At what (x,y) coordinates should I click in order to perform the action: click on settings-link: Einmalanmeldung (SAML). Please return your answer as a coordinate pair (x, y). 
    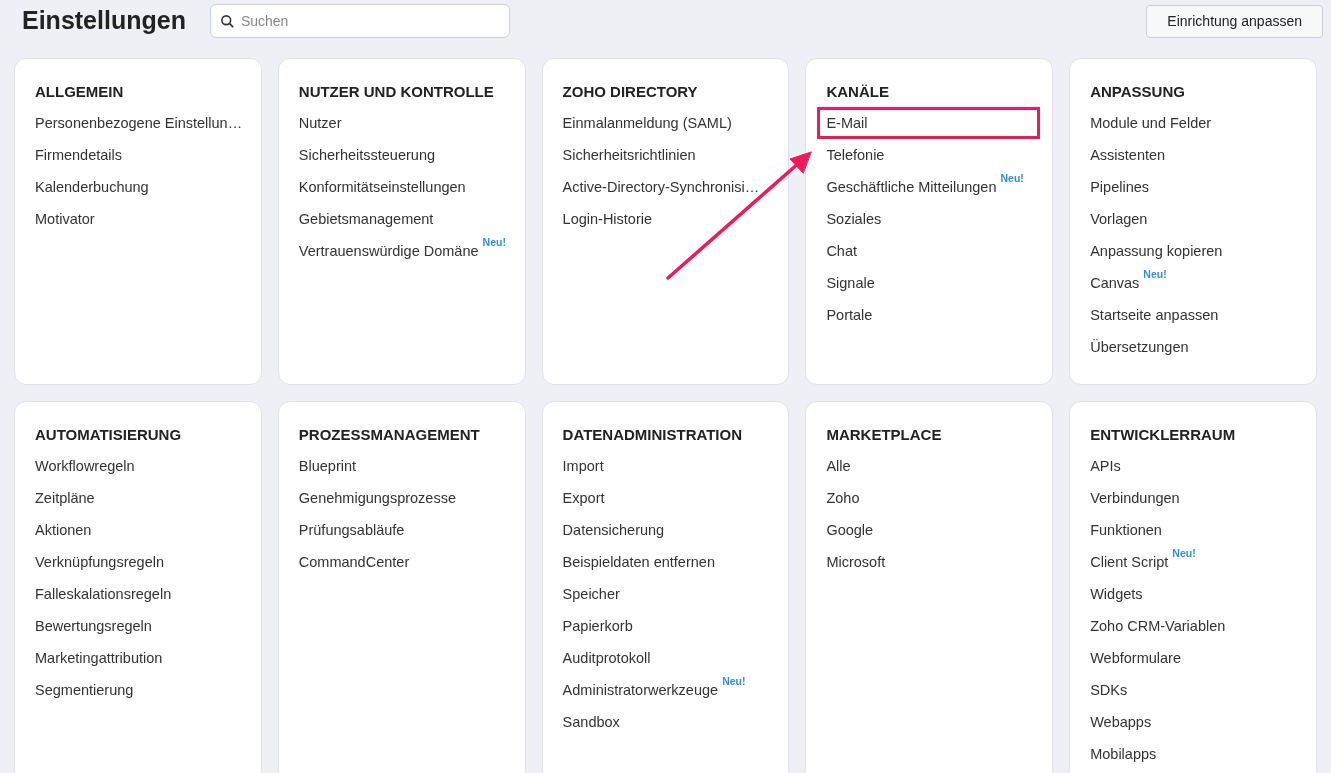
    Looking at the image, I should click on (647, 123).